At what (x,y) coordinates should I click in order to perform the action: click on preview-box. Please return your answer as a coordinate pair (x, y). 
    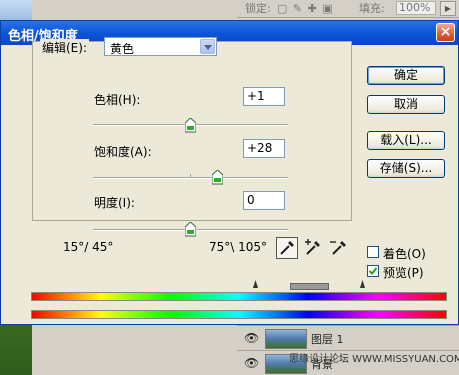
    Looking at the image, I should click on (373, 271).